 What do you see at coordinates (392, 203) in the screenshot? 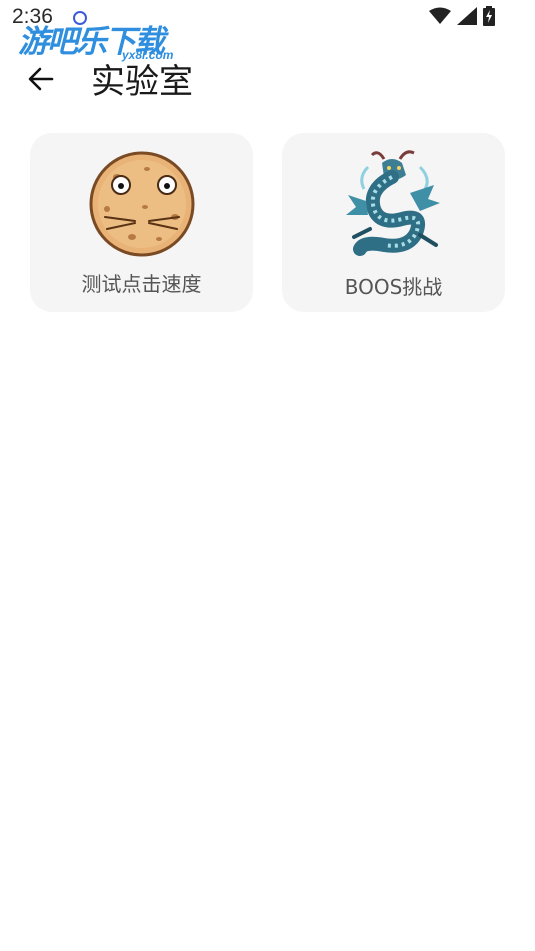
I see `dragon-image` at bounding box center [392, 203].